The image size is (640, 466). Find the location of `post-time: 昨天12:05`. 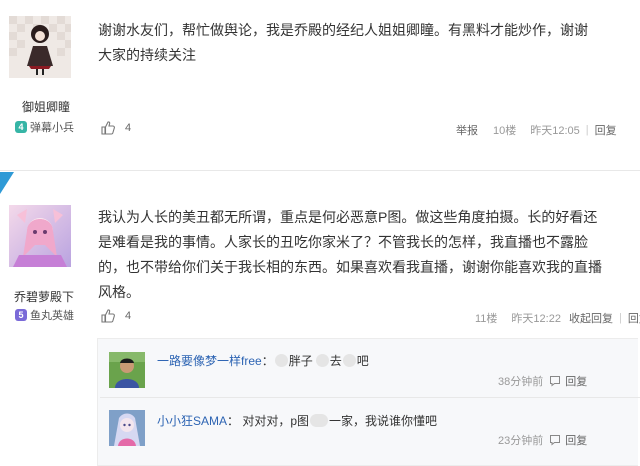

post-time: 昨天12:05 is located at coordinates (555, 131).